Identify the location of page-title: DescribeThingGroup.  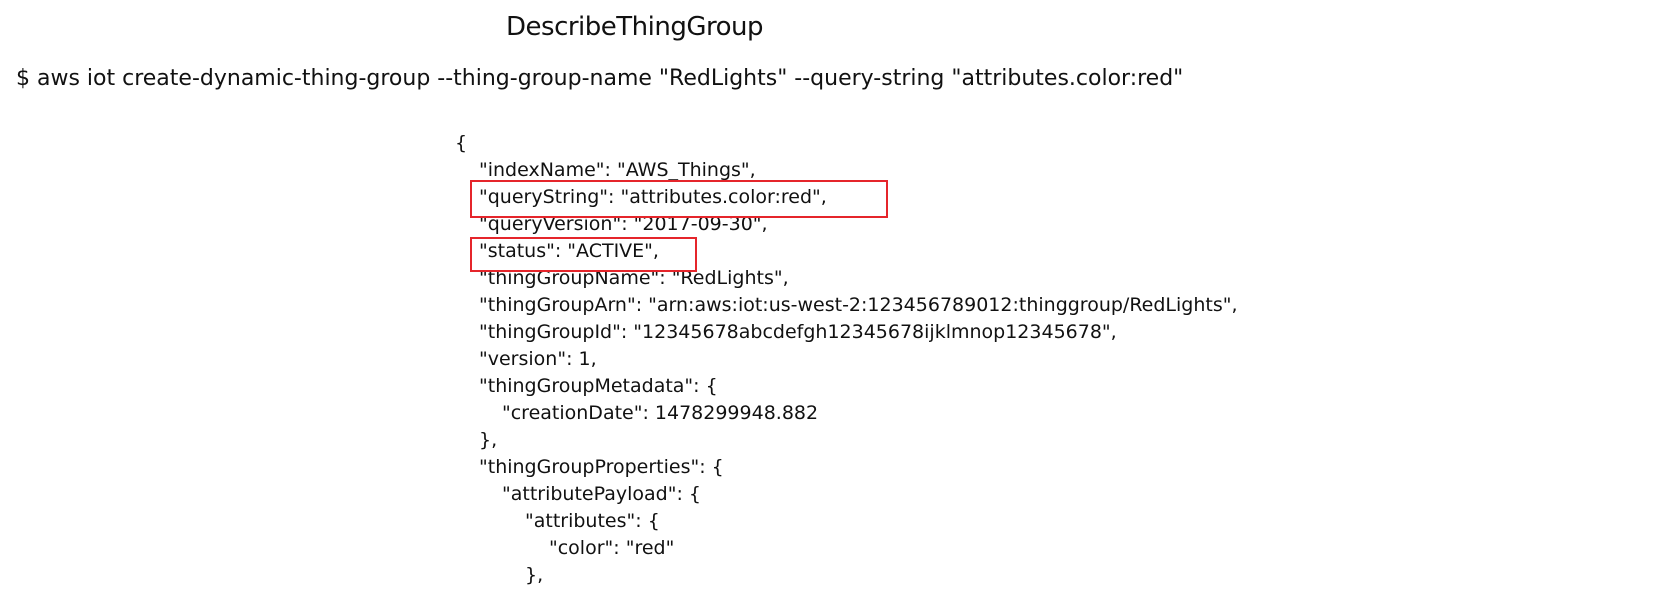
(635, 27).